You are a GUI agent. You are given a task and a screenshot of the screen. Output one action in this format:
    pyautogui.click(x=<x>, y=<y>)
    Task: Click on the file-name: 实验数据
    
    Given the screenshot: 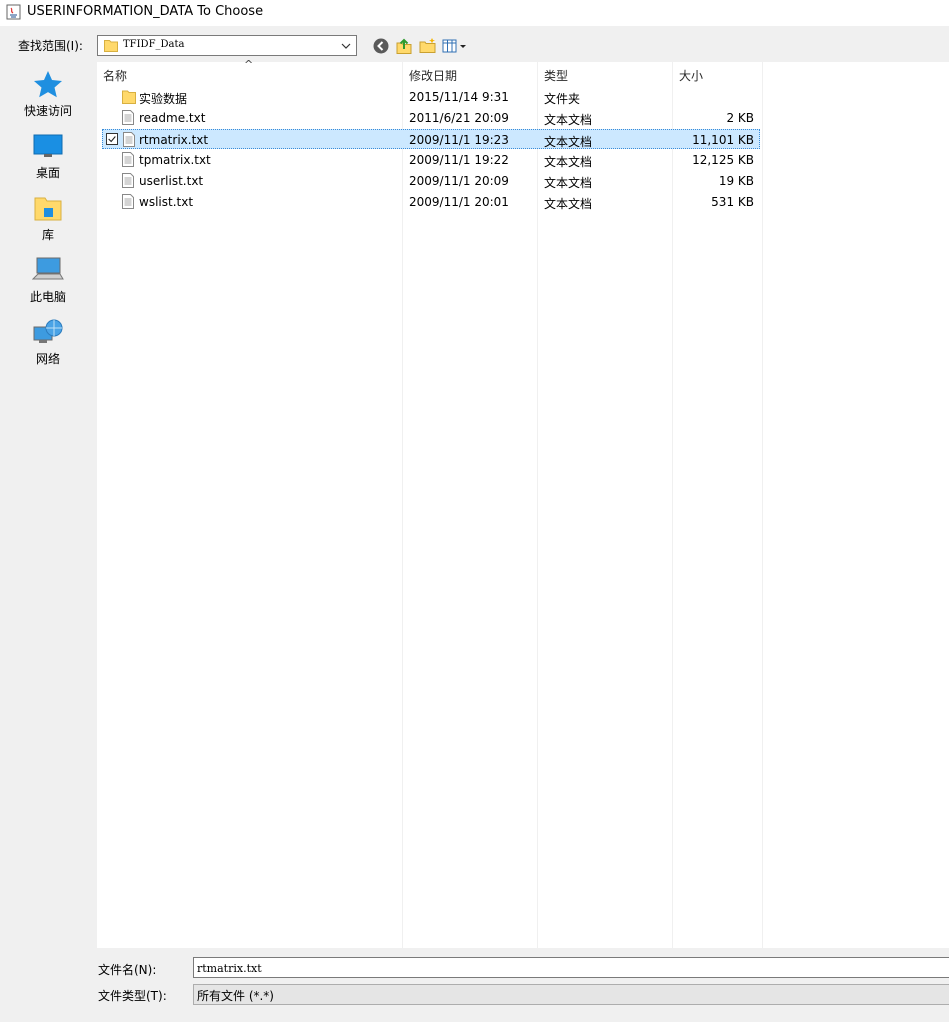 What is the action you would take?
    pyautogui.click(x=163, y=99)
    